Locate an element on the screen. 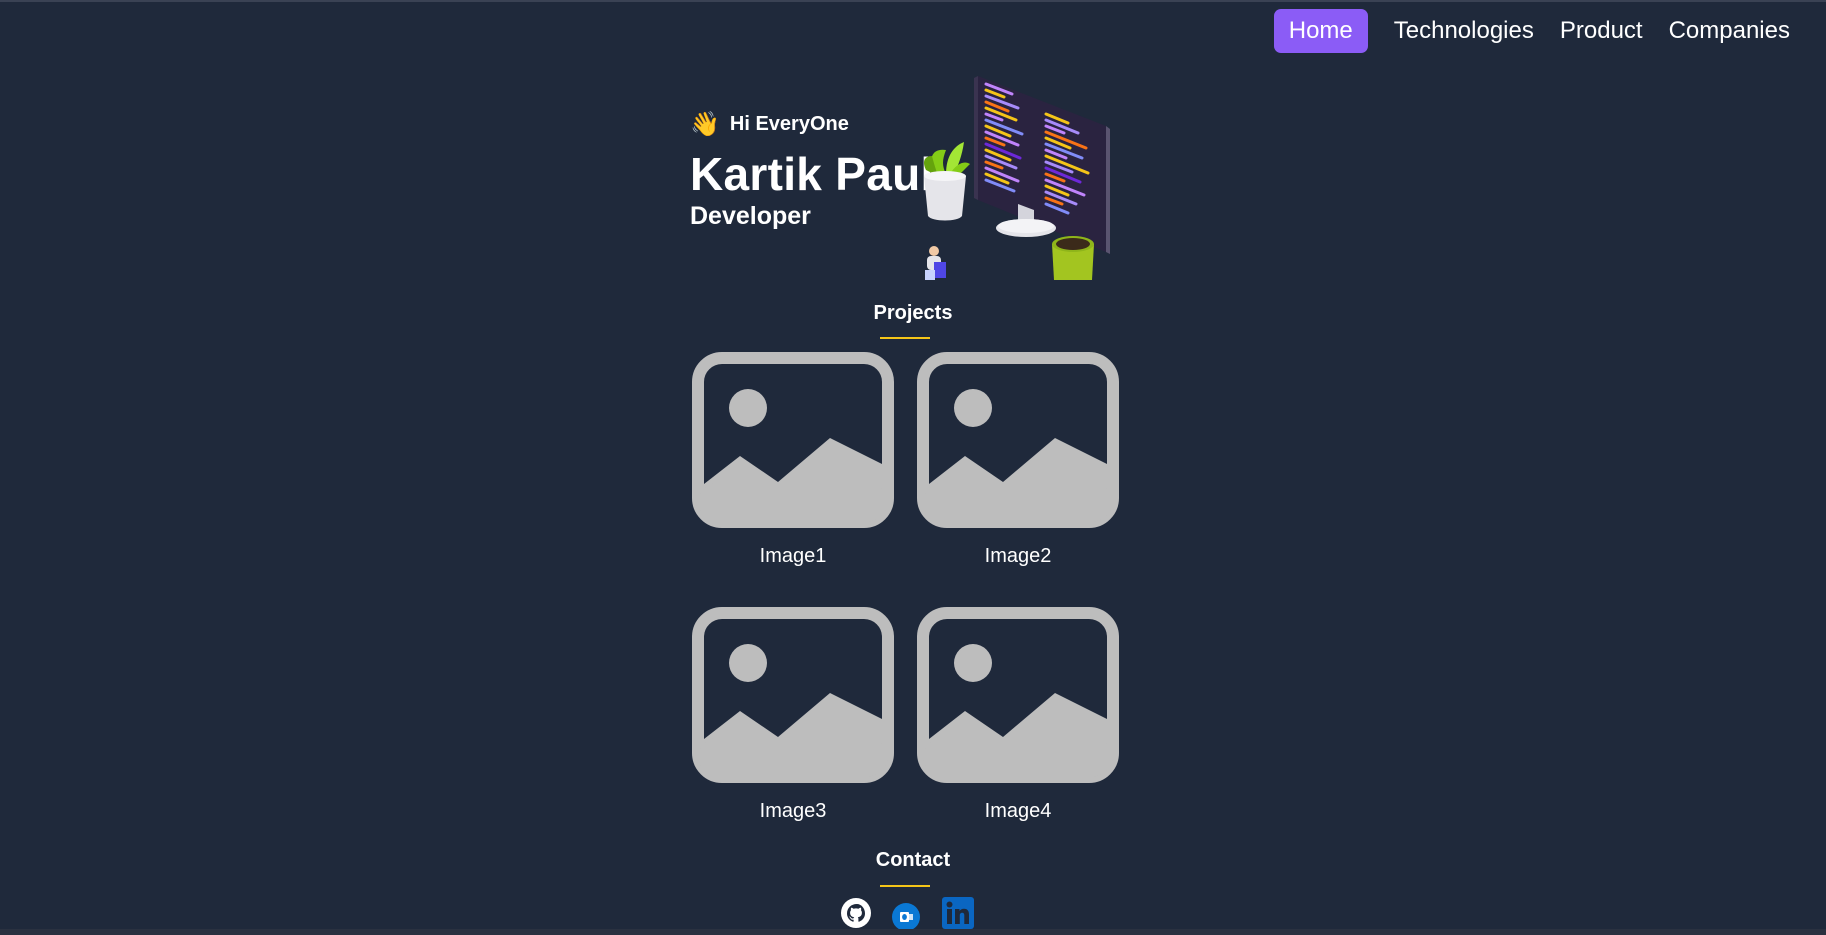  hero-name: Kartik Paul is located at coordinates (812, 174).